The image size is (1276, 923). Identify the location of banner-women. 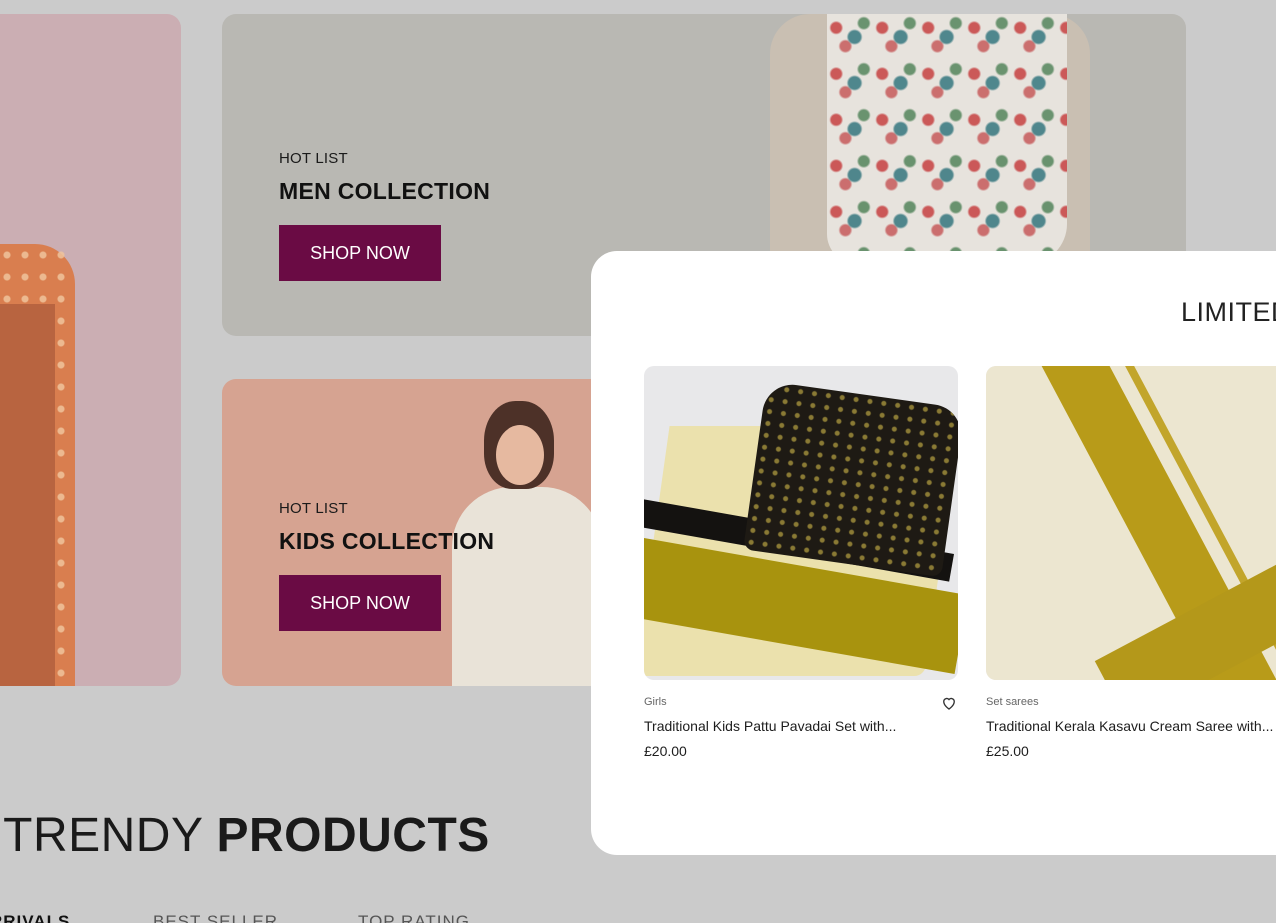
(90, 350).